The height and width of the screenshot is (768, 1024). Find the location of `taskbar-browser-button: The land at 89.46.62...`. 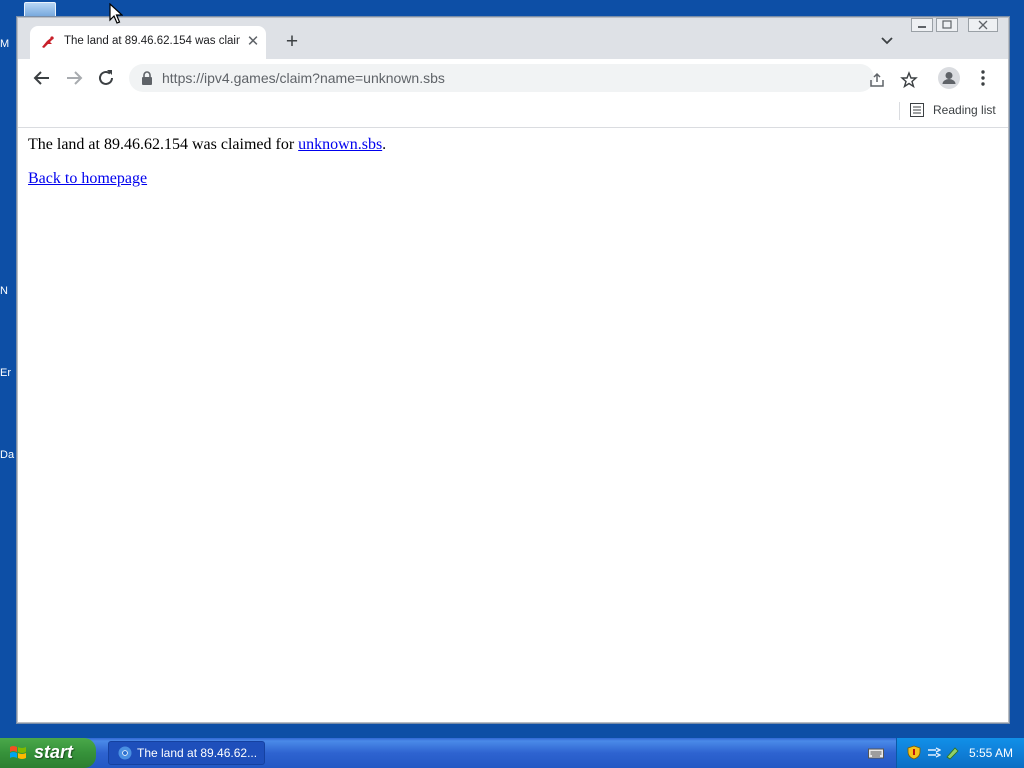

taskbar-browser-button: The land at 89.46.62... is located at coordinates (186, 753).